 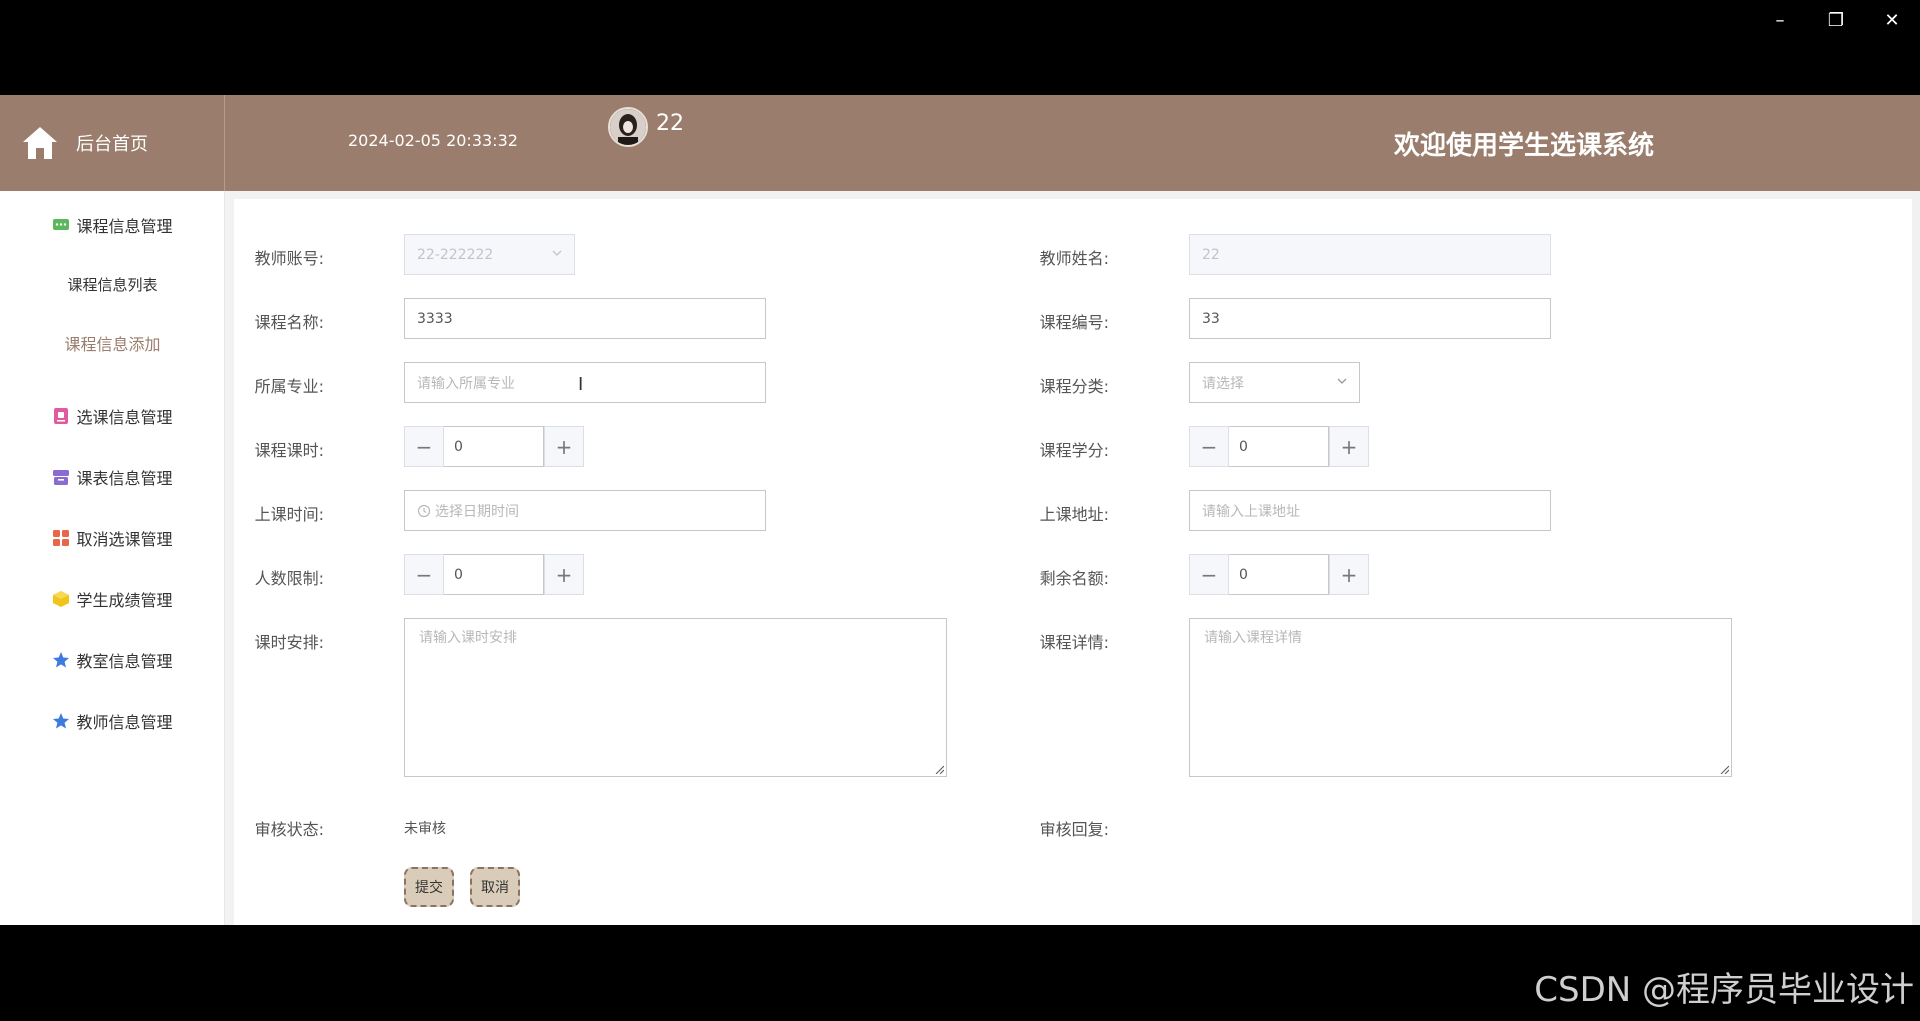 What do you see at coordinates (124, 478) in the screenshot?
I see `sidebar-item-label: 课表信息管理` at bounding box center [124, 478].